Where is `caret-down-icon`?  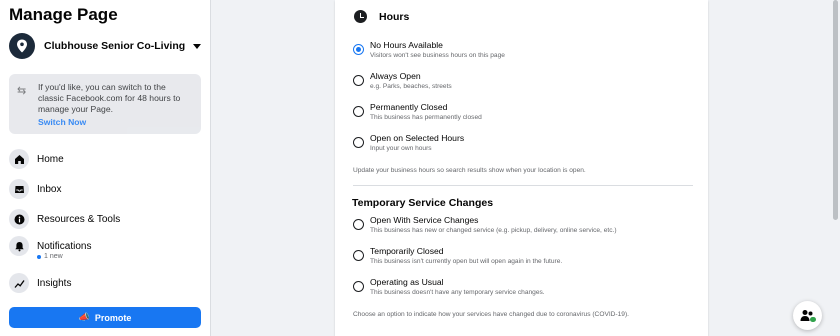 caret-down-icon is located at coordinates (197, 46).